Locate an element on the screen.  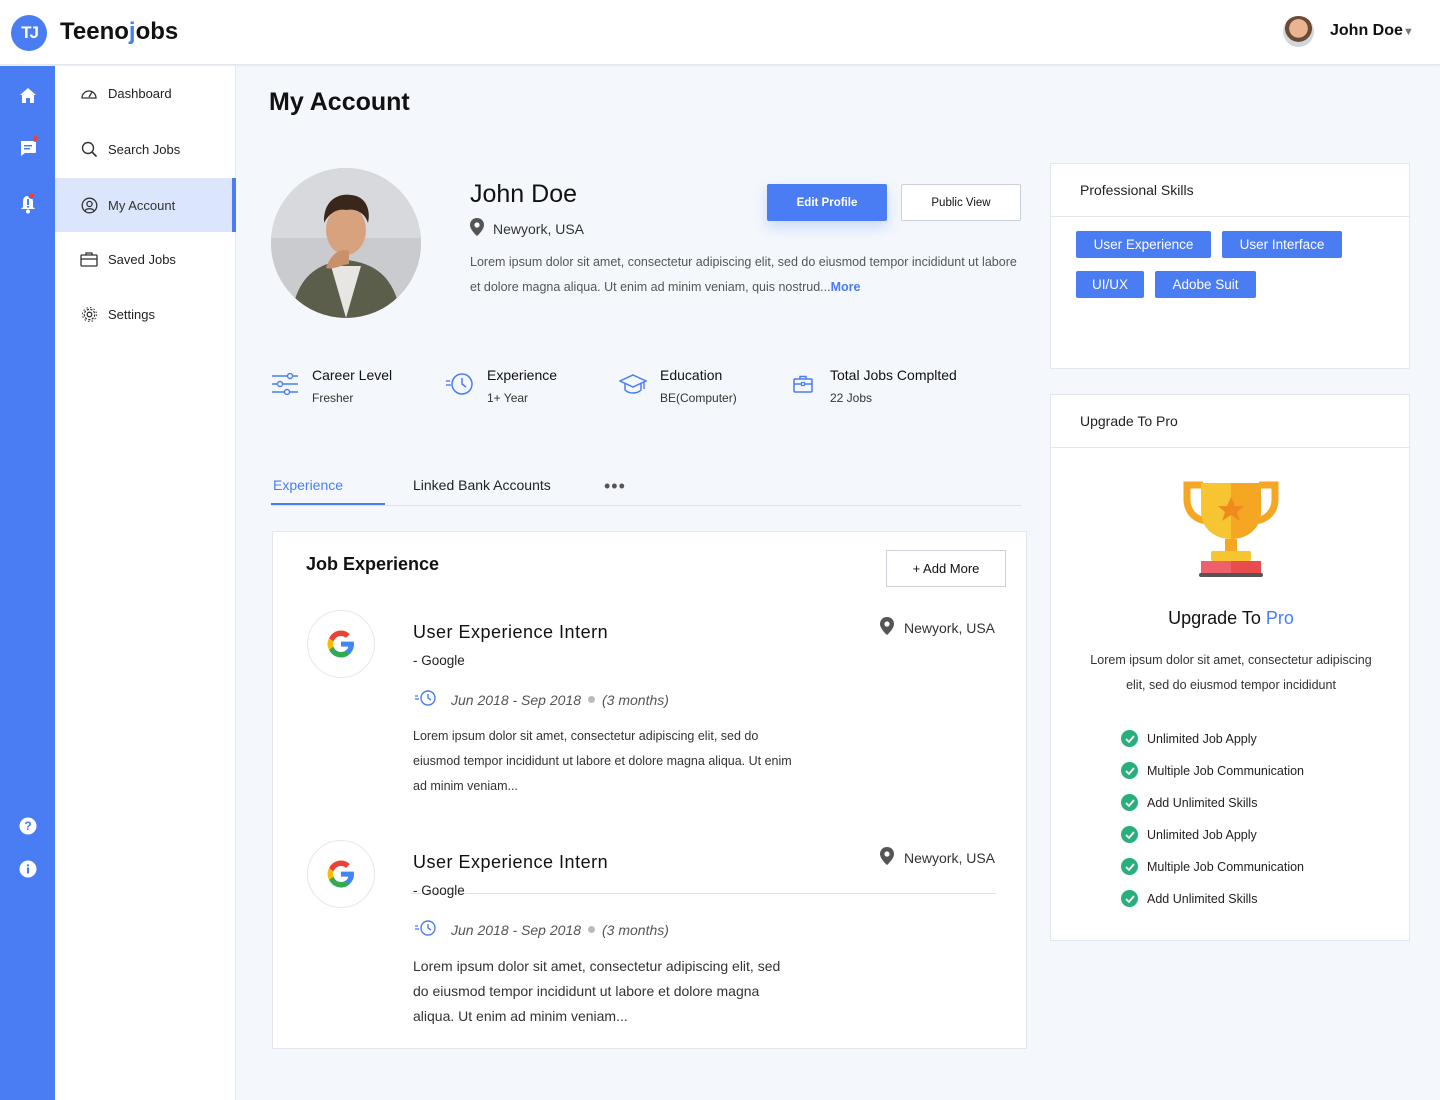
stat-education: Education BE(Computer) is located at coordinates (678, 384).